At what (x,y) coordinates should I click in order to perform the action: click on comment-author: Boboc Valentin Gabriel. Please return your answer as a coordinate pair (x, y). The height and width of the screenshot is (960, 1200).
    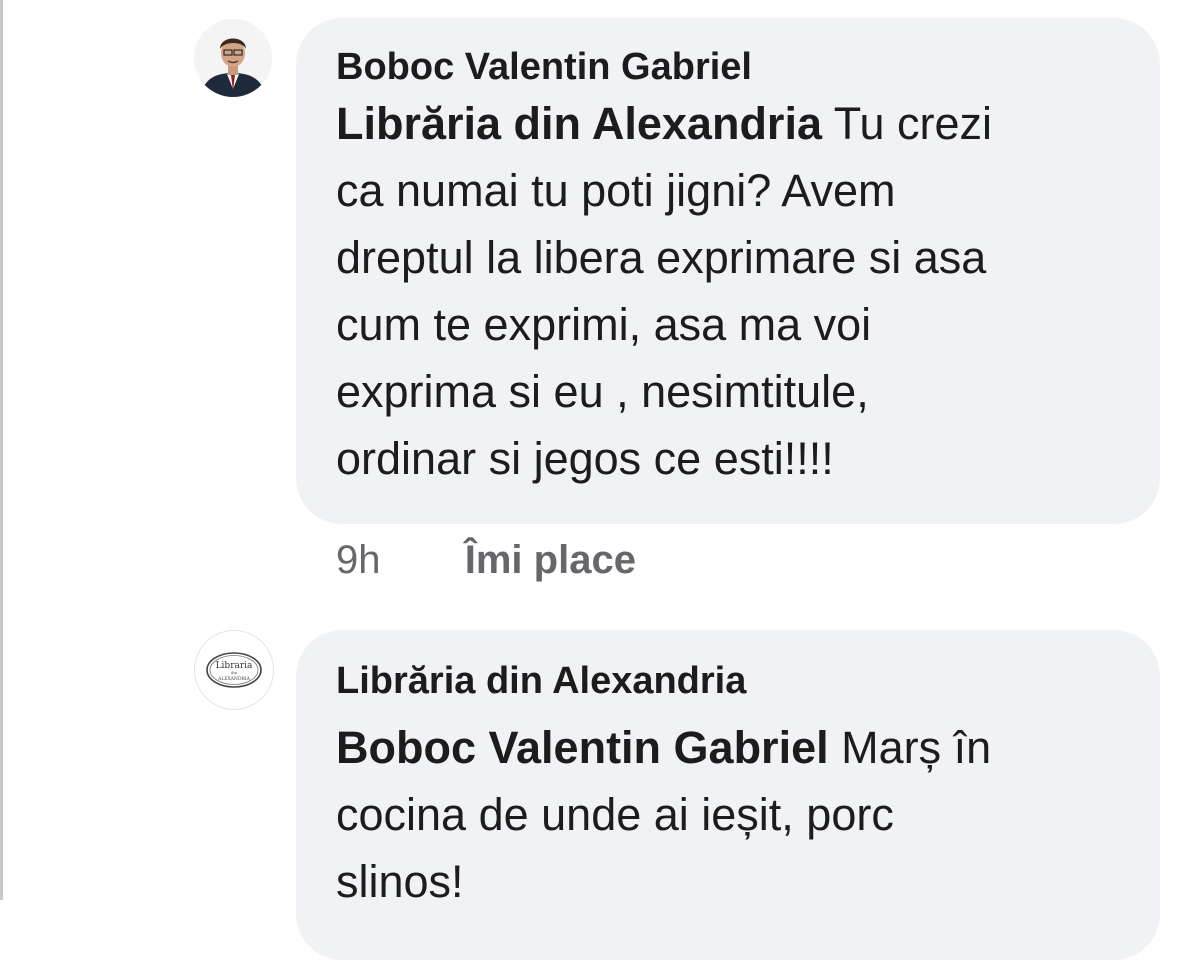
    Looking at the image, I should click on (544, 67).